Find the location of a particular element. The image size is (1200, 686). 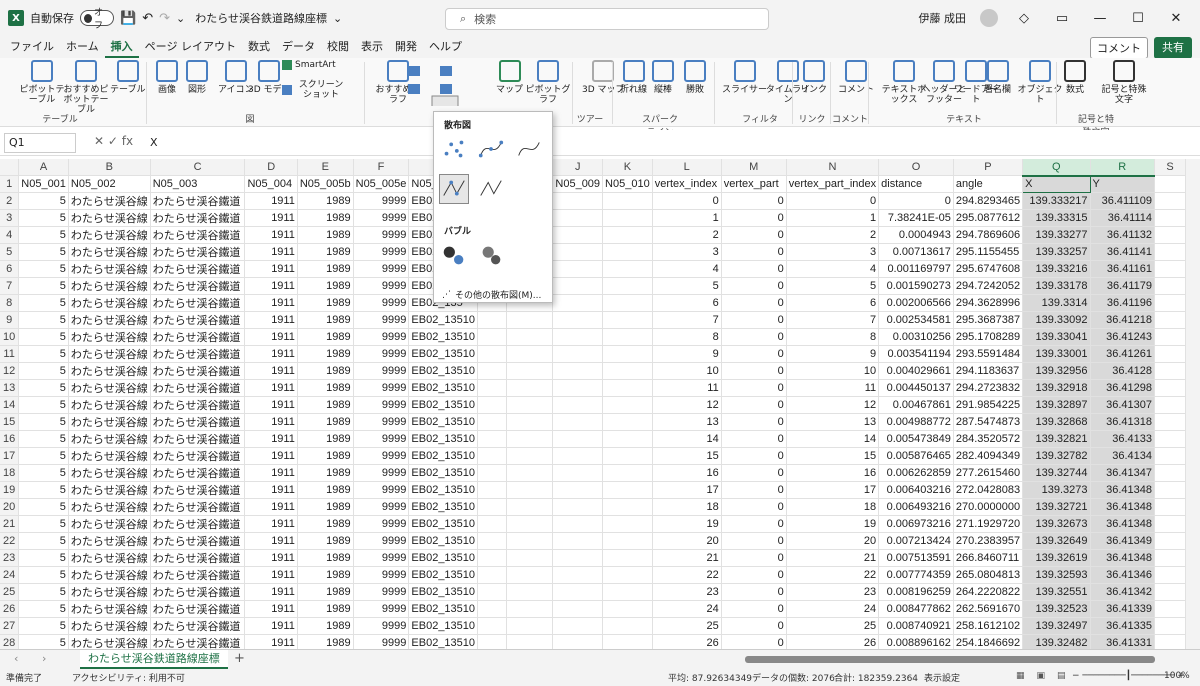

cell: 4 is located at coordinates (833, 269).